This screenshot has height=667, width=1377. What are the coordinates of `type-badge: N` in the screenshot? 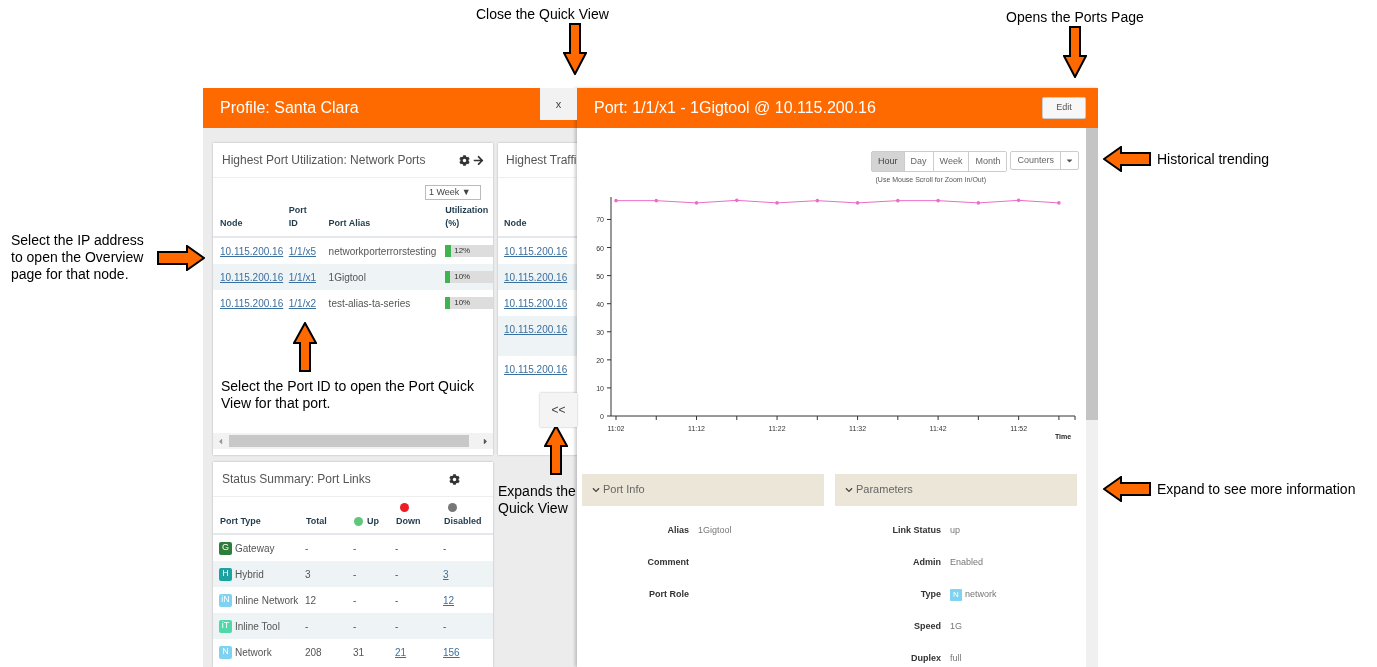 It's located at (225, 652).